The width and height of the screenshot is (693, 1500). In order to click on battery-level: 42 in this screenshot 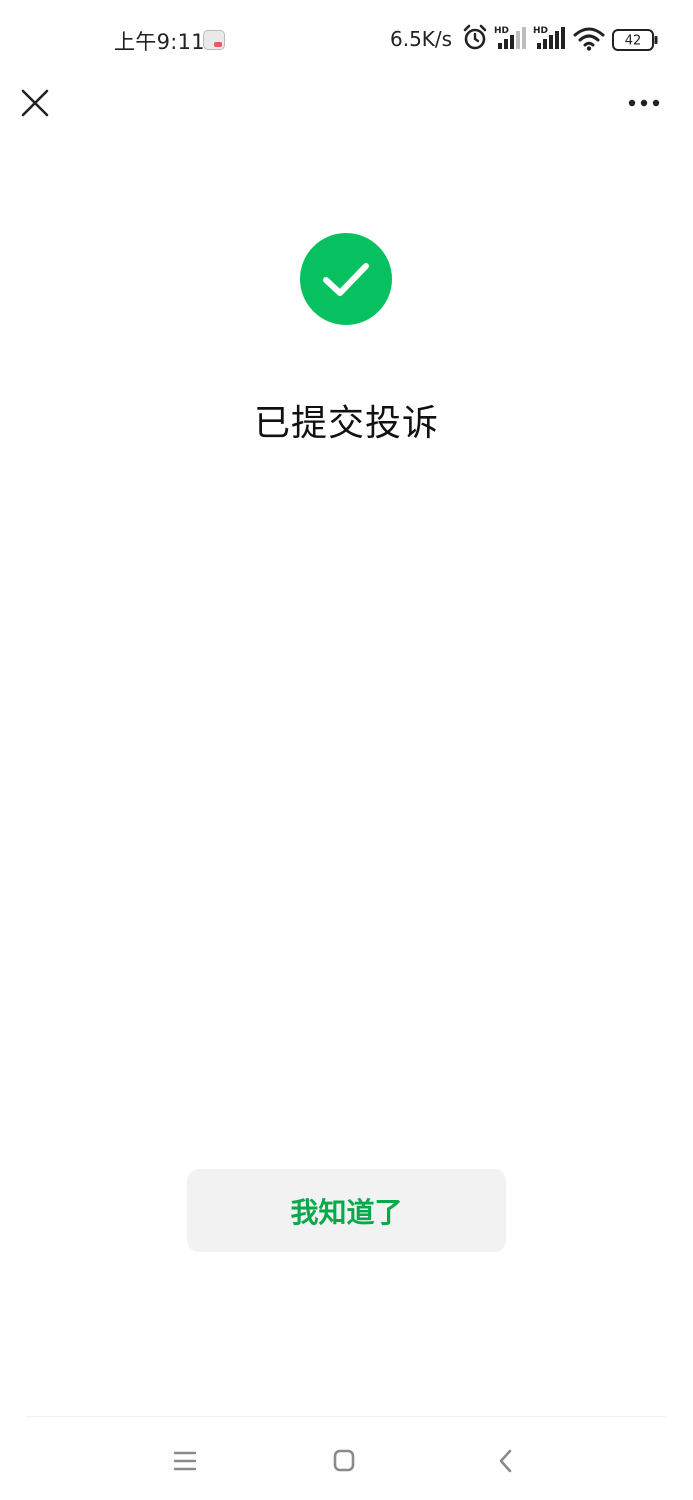, I will do `click(633, 41)`.